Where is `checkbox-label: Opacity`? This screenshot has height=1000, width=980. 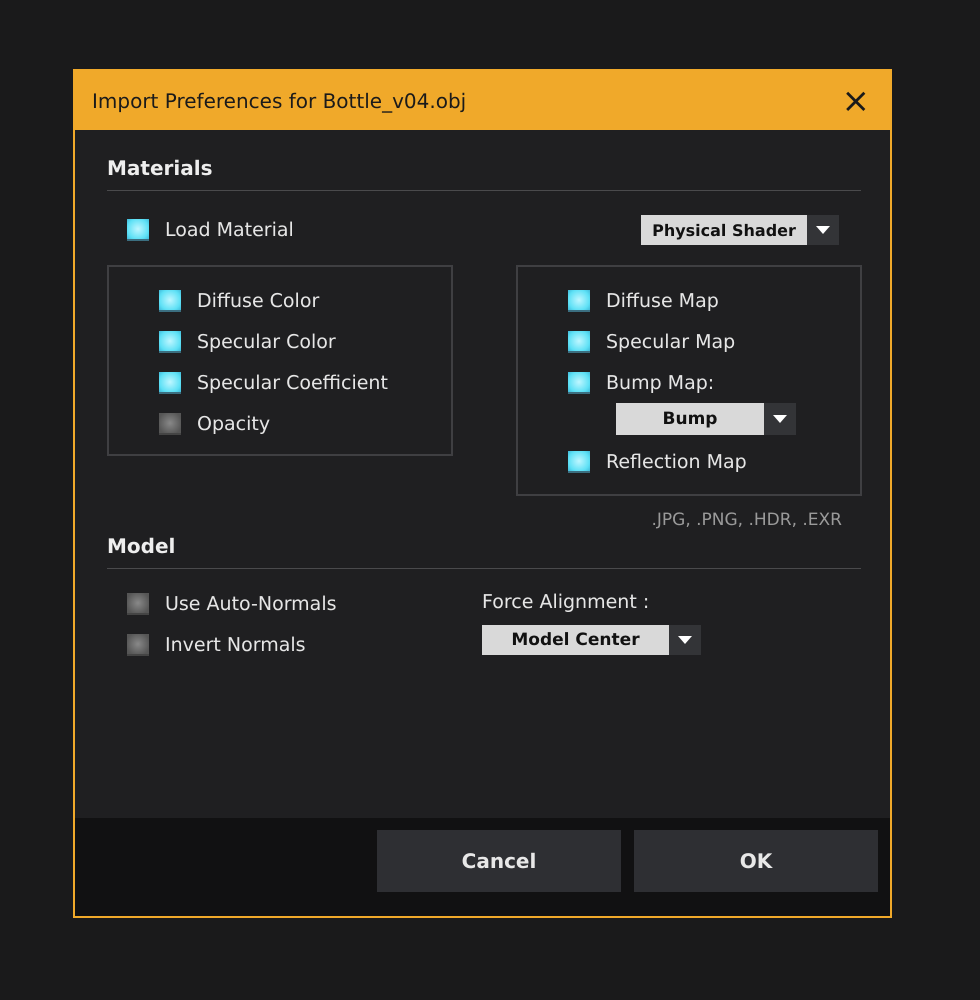 checkbox-label: Opacity is located at coordinates (233, 423).